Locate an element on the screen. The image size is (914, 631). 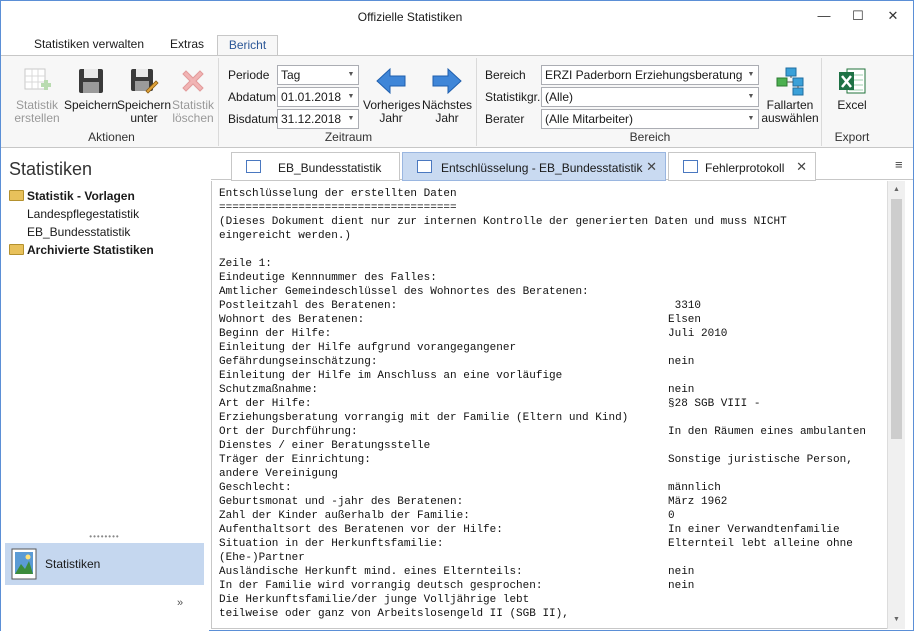
tree-item-landespflegestatistik-label: Landespflegestatistik is located at coordinates (83, 214).